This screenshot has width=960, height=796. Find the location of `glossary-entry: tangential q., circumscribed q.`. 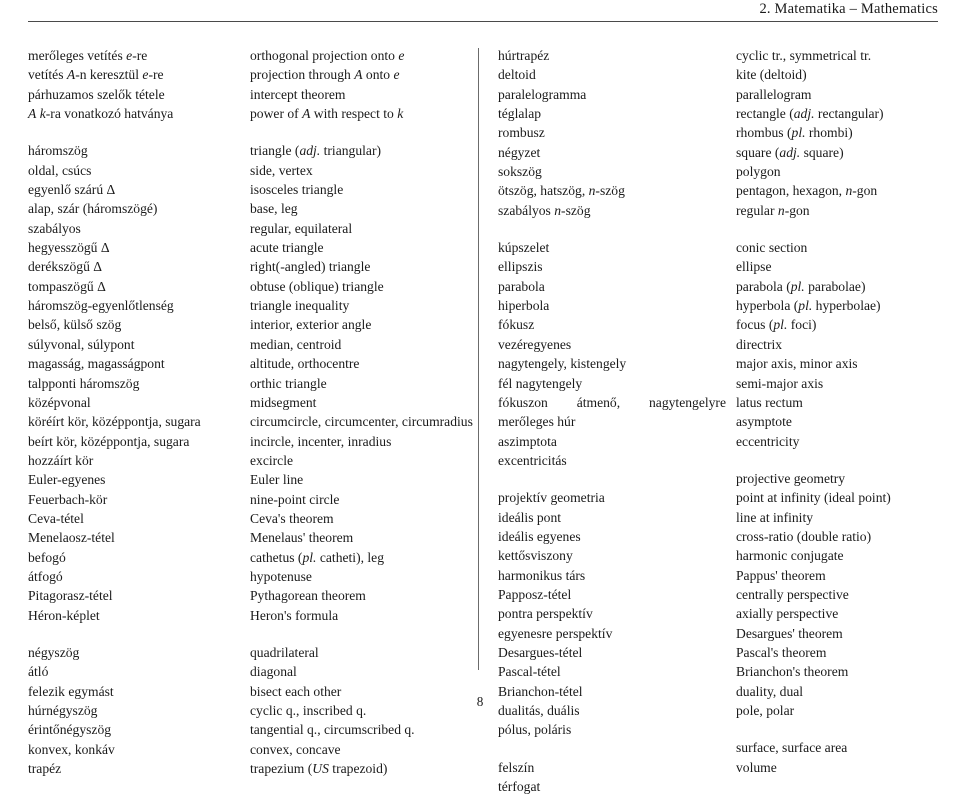

glossary-entry: tangential q., circumscribed q. is located at coordinates (332, 730).